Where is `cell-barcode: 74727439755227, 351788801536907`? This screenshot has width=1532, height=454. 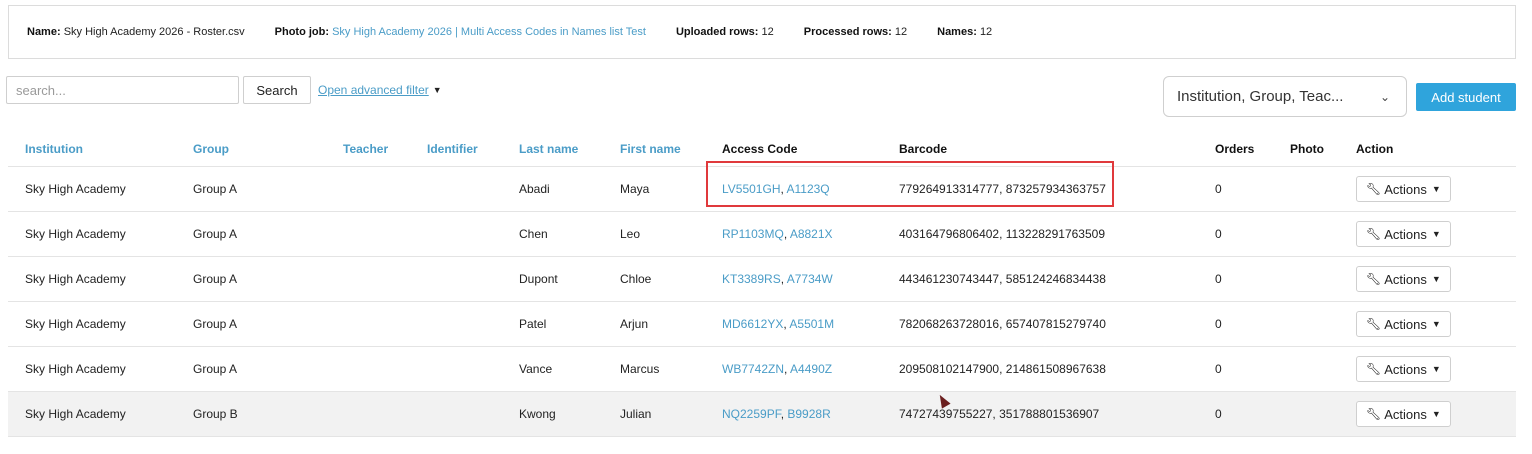 cell-barcode: 74727439755227, 351788801536907 is located at coordinates (999, 414).